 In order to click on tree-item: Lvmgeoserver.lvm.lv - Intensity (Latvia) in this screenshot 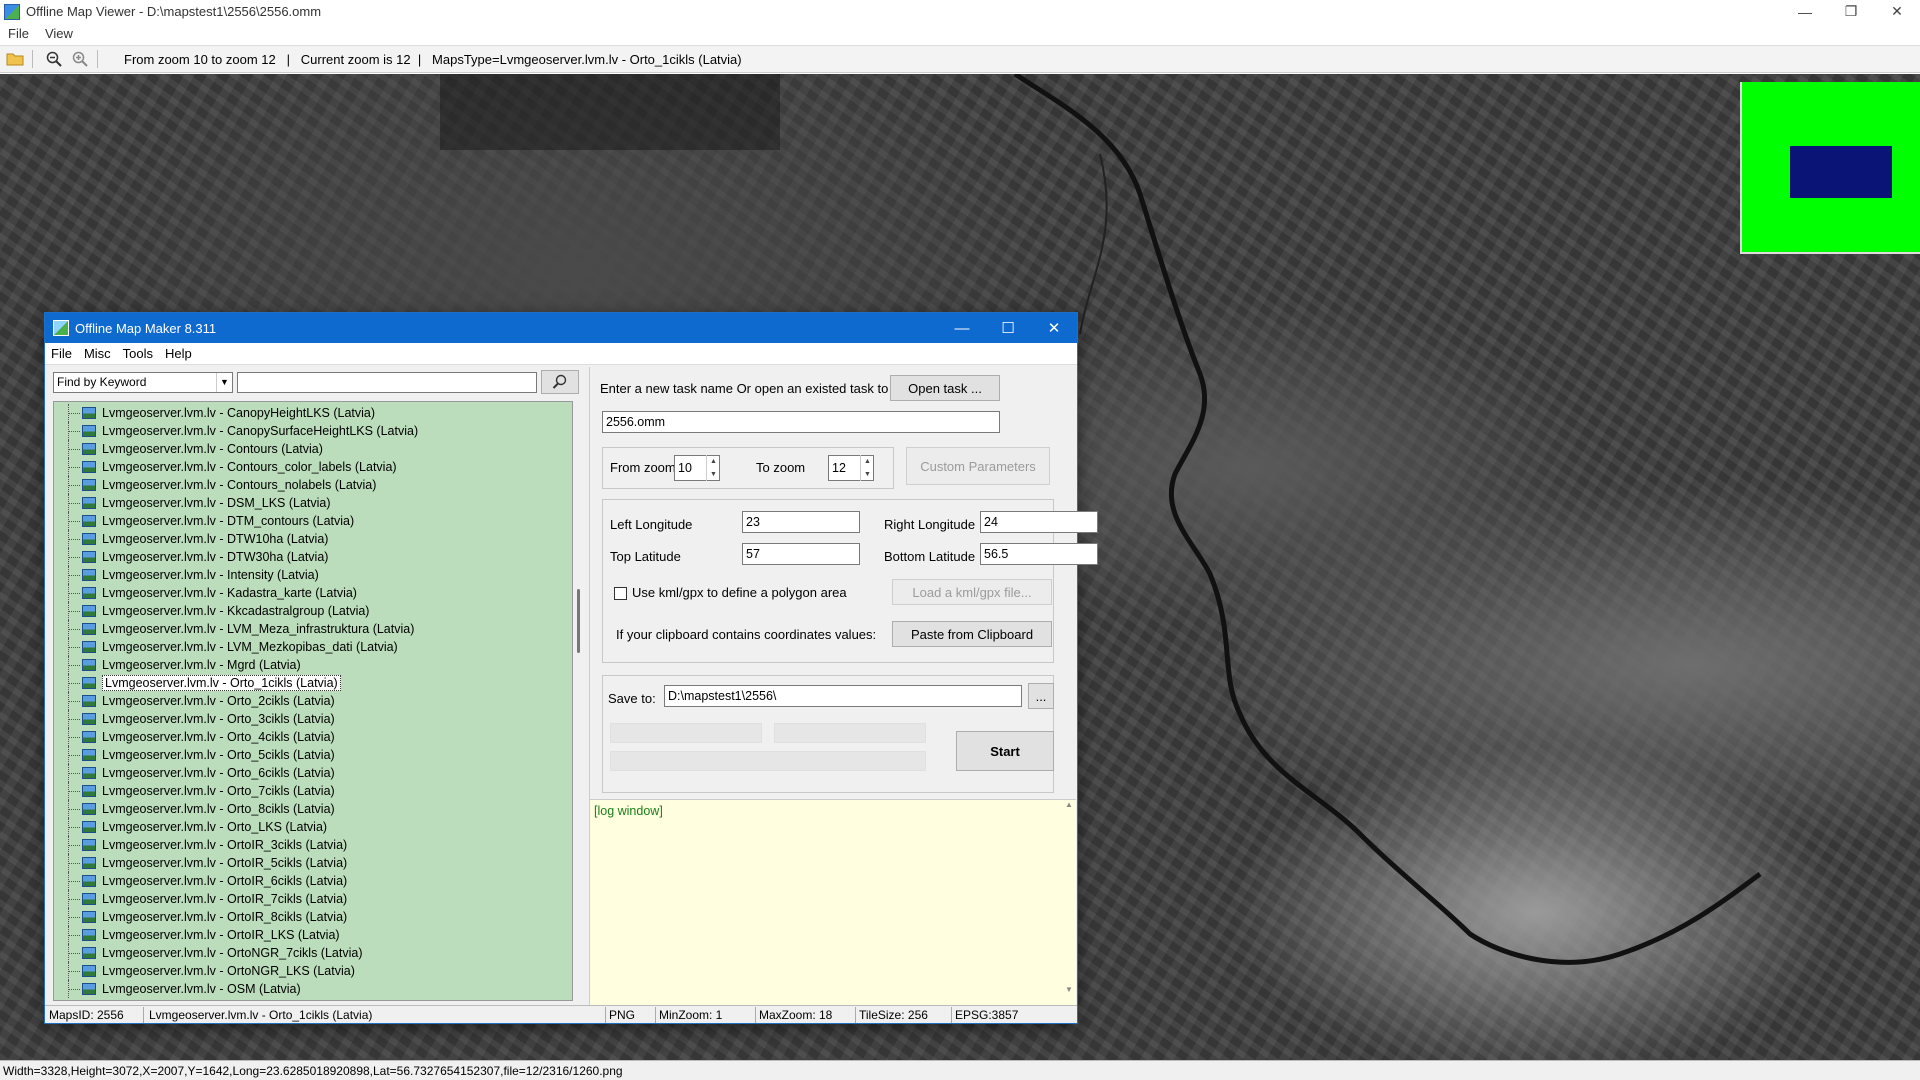, I will do `click(313, 575)`.